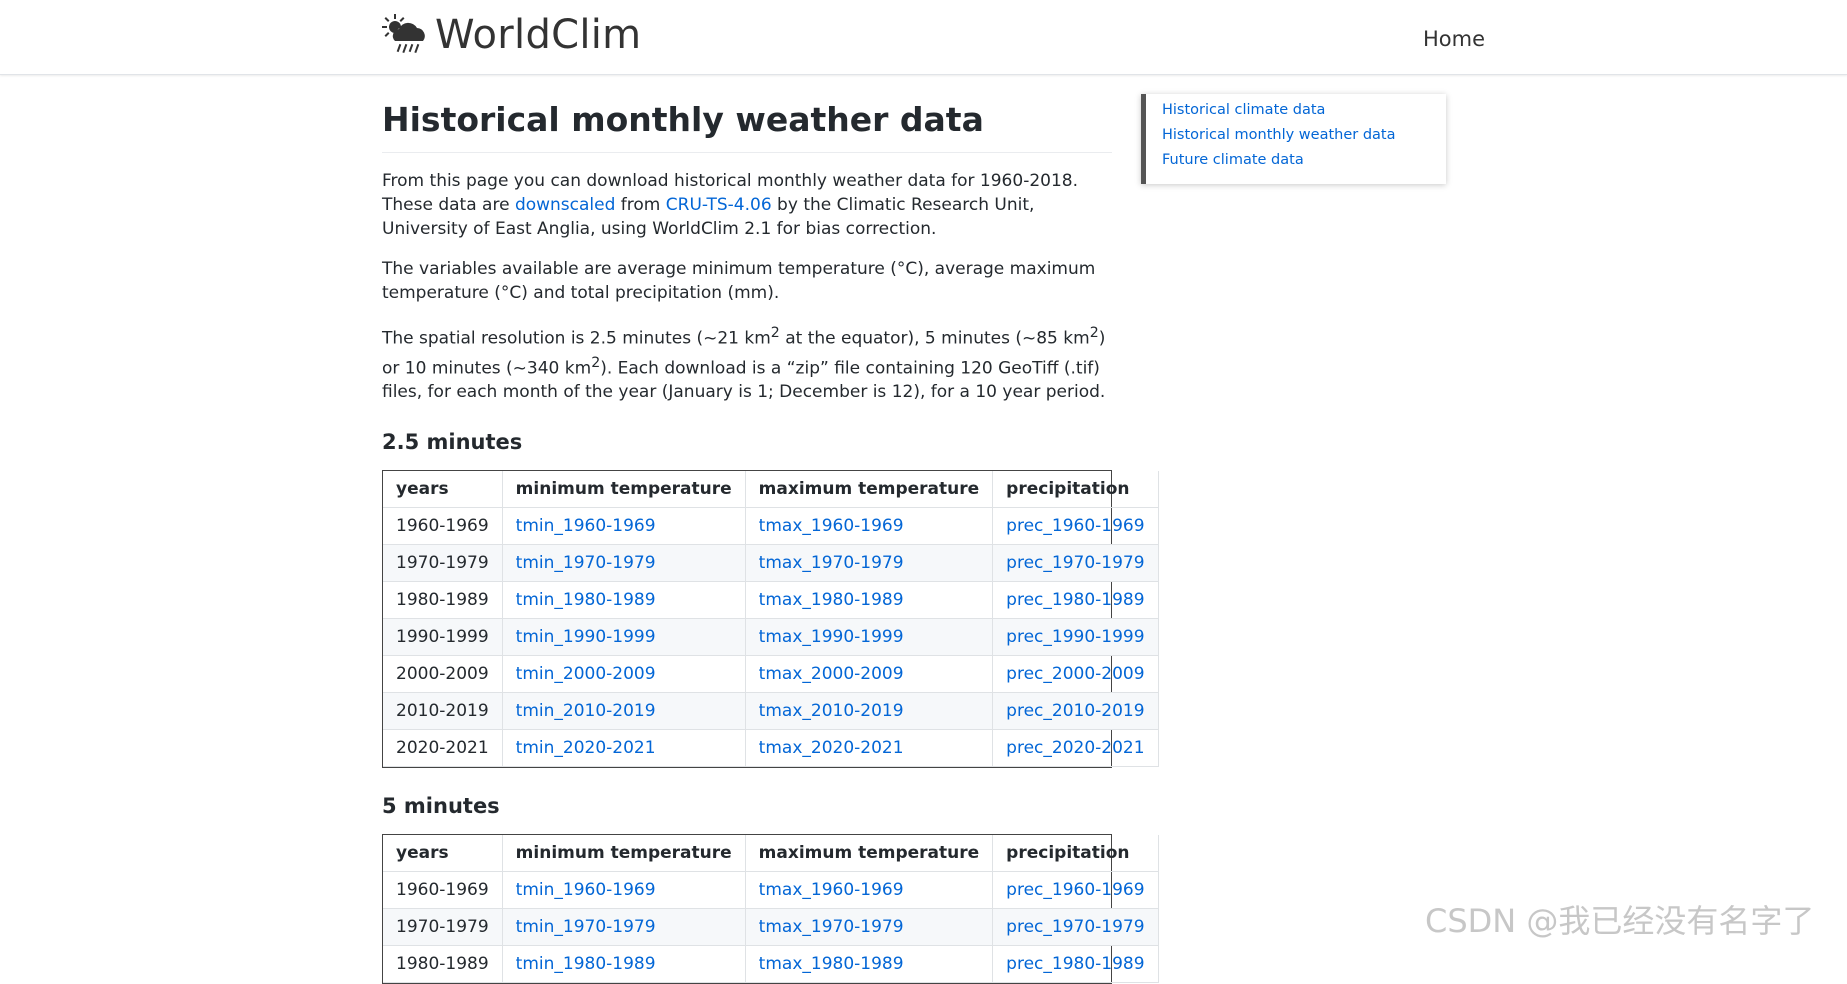  I want to click on tmax-cell: tmax_1990-1999, so click(869, 637).